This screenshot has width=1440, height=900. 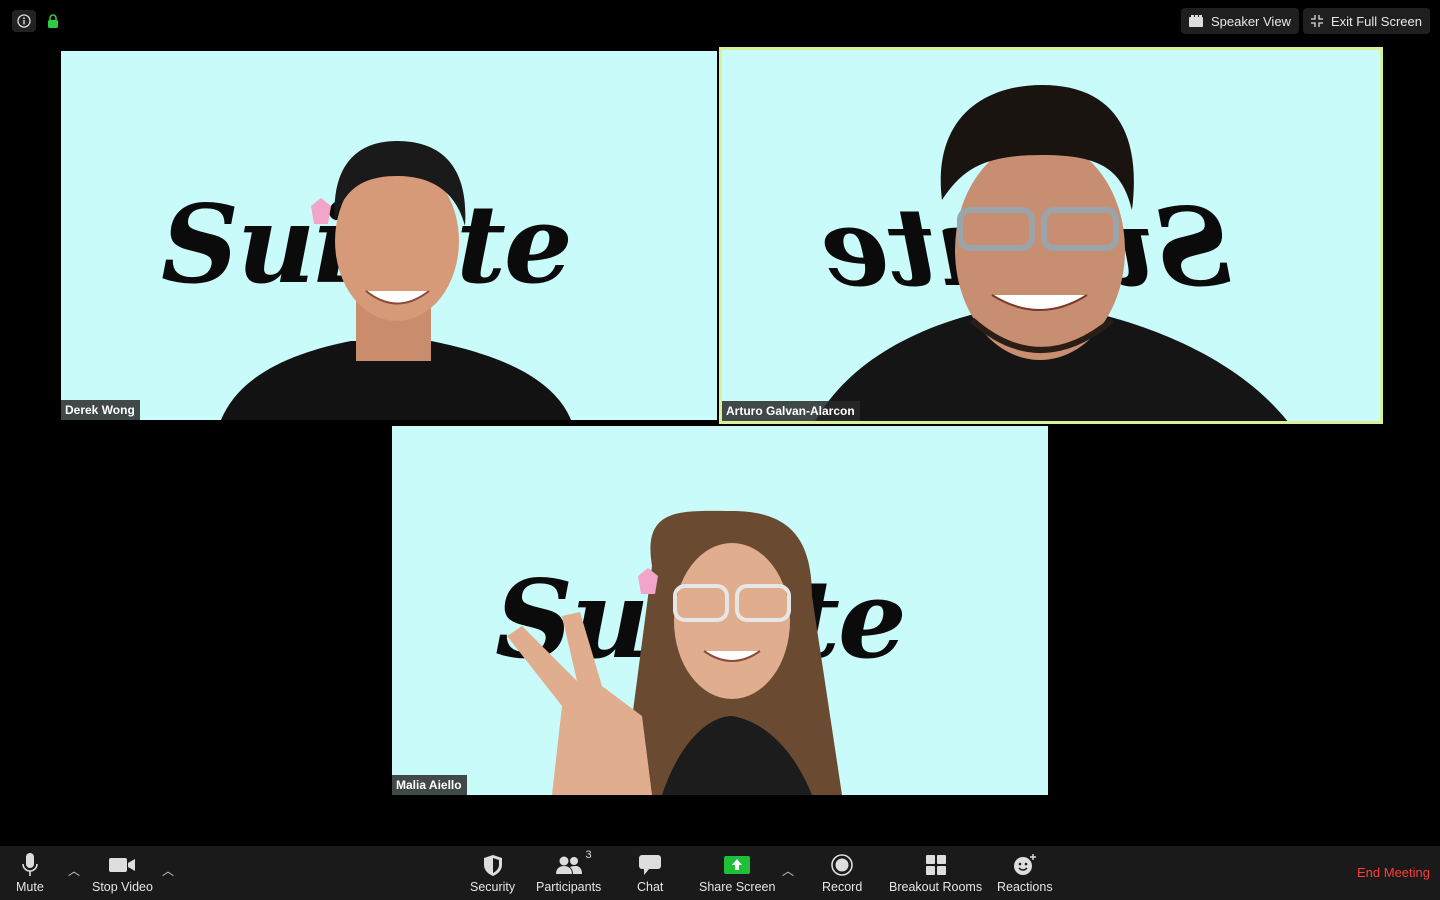 I want to click on audio-options-chevron-up-icon: ︿, so click(x=74, y=870).